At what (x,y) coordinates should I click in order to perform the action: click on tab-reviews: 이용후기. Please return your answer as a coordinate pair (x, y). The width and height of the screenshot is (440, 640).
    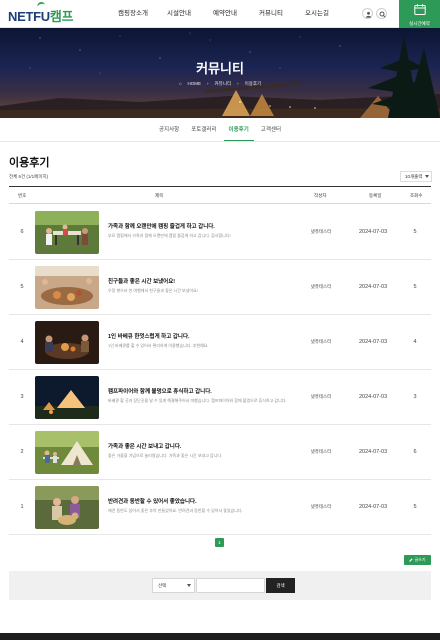
    Looking at the image, I should click on (238, 129).